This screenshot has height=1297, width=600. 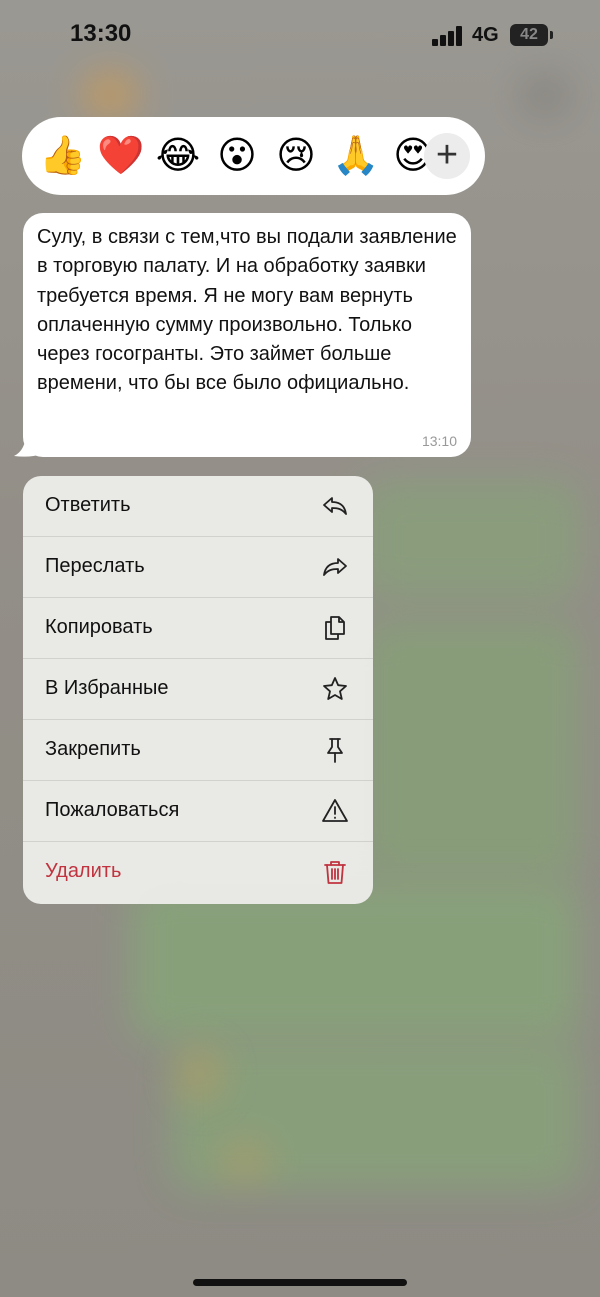 I want to click on menu-item-delete: Удалить, so click(x=198, y=872).